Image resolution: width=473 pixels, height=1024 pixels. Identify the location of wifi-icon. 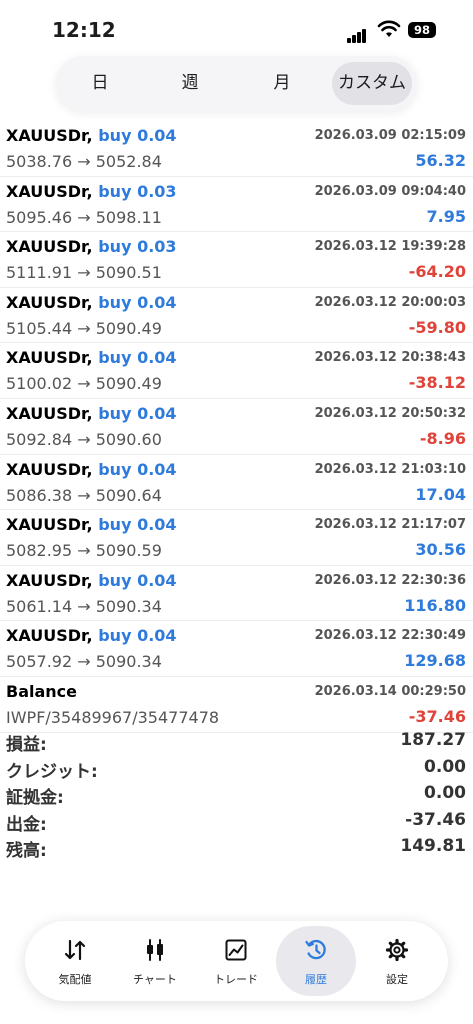
(389, 28).